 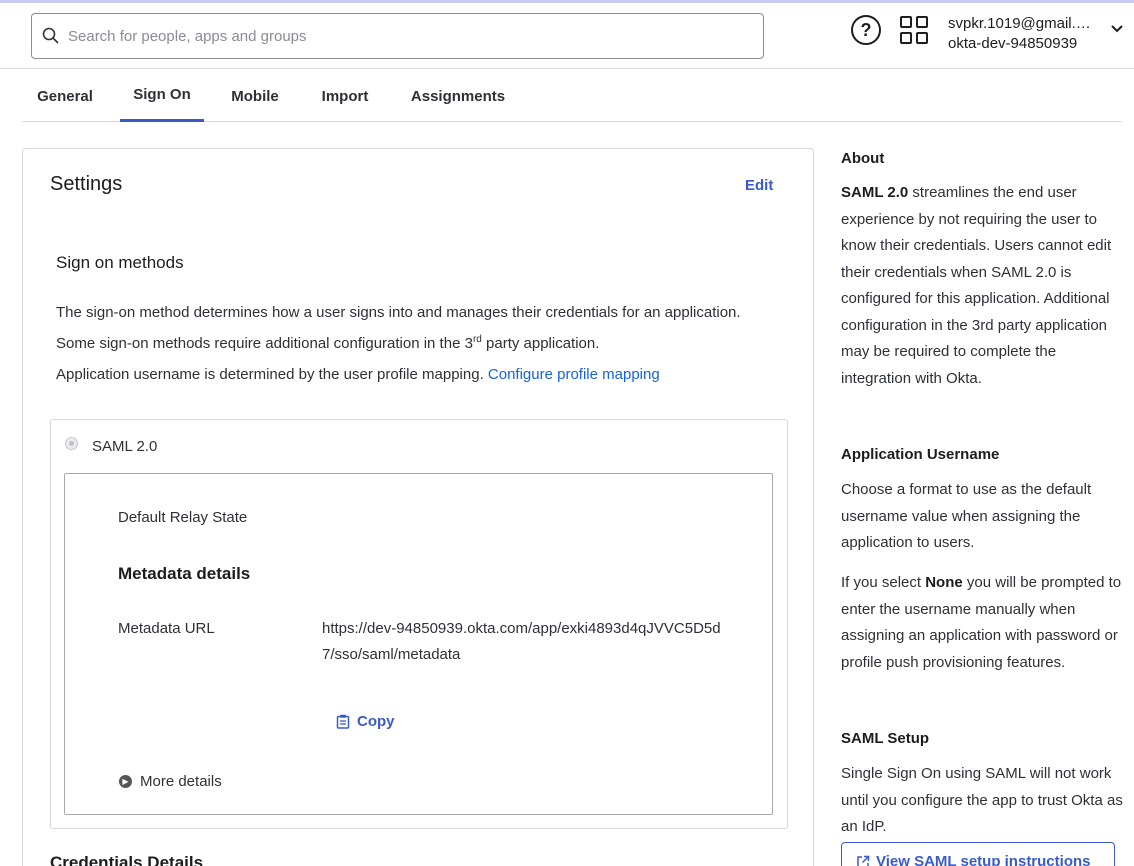 I want to click on tab-assignments: Assignments, so click(x=458, y=96).